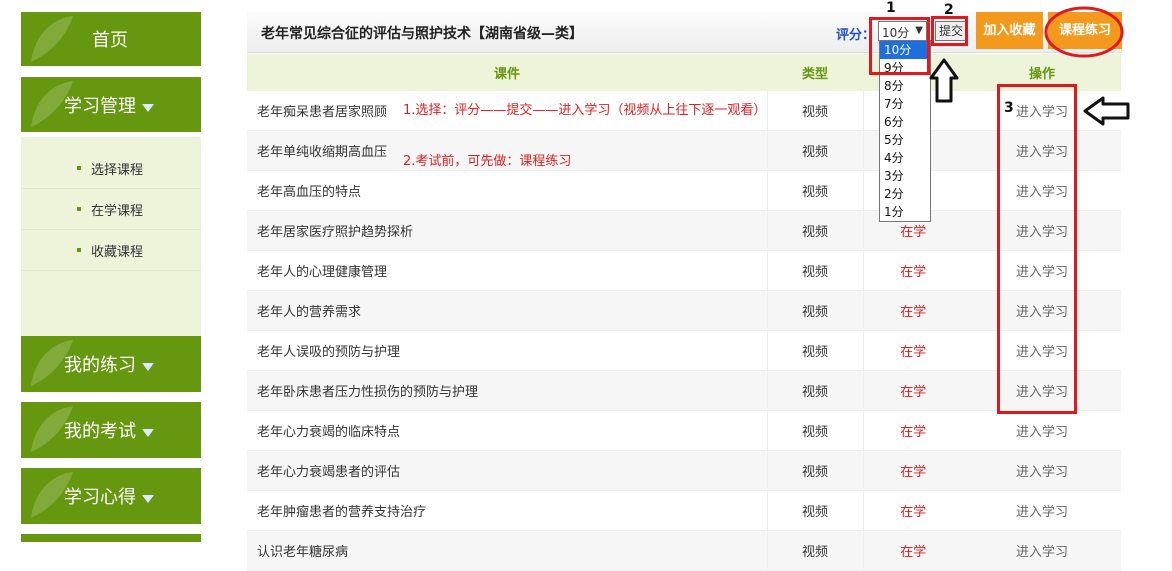 The height and width of the screenshot is (571, 1172). Describe the element at coordinates (1106, 111) in the screenshot. I see `arrow-left-icon` at that location.